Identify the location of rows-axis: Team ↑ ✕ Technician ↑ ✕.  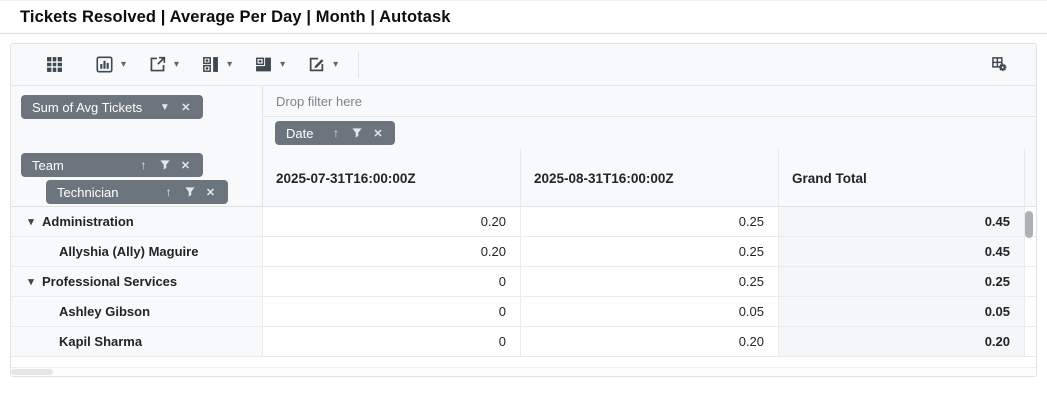
(137, 178).